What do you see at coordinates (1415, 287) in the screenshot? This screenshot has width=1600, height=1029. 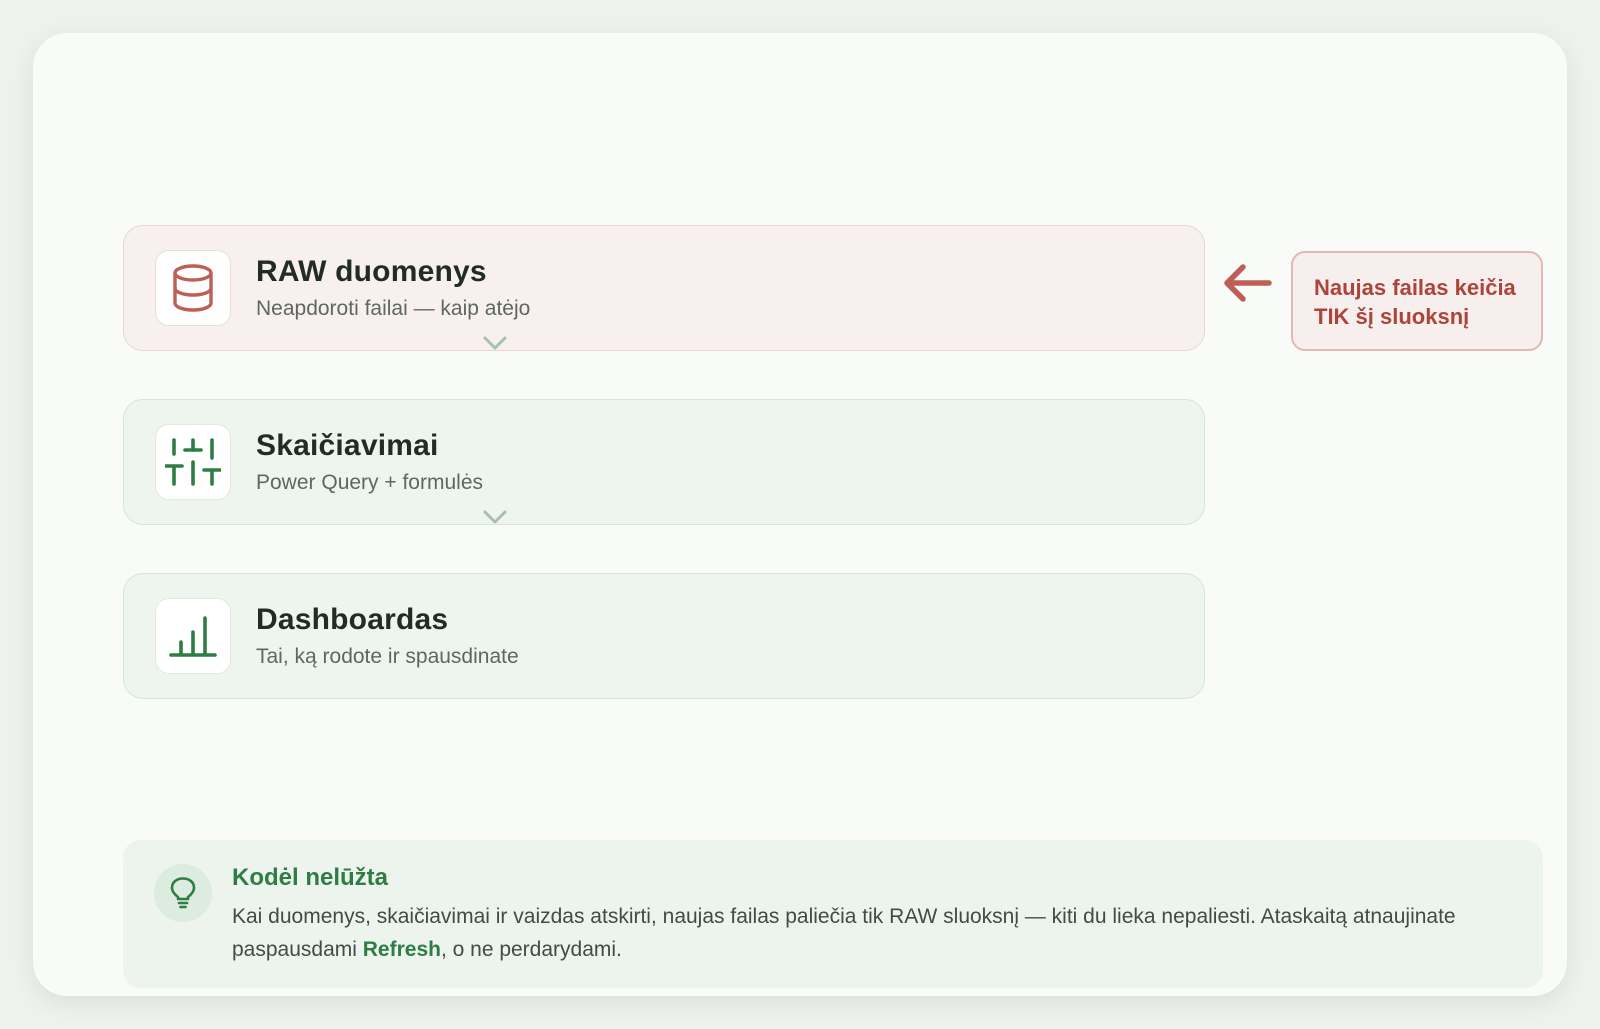 I see `callout-line: Naujas failas keičia` at bounding box center [1415, 287].